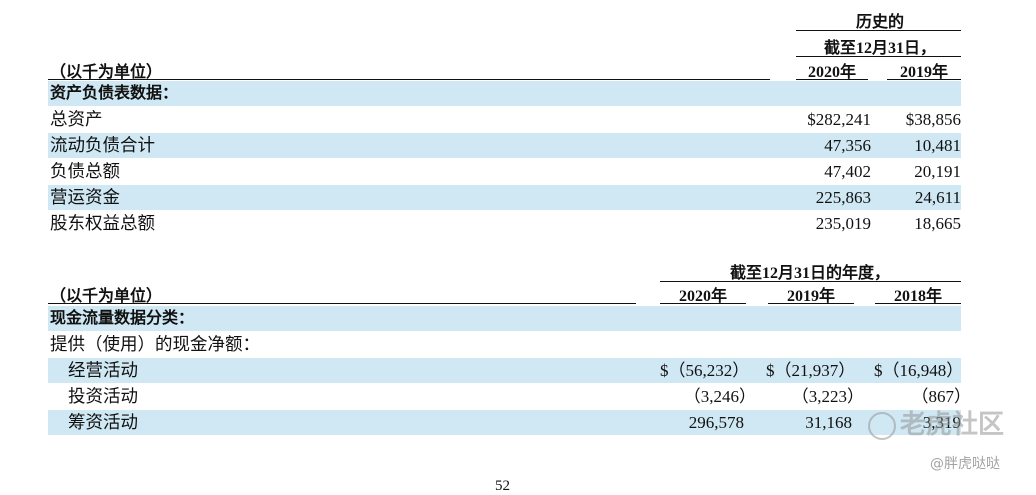 Image resolution: width=1036 pixels, height=495 pixels. Describe the element at coordinates (882, 425) in the screenshot. I see `tiger-logo-icon` at that location.